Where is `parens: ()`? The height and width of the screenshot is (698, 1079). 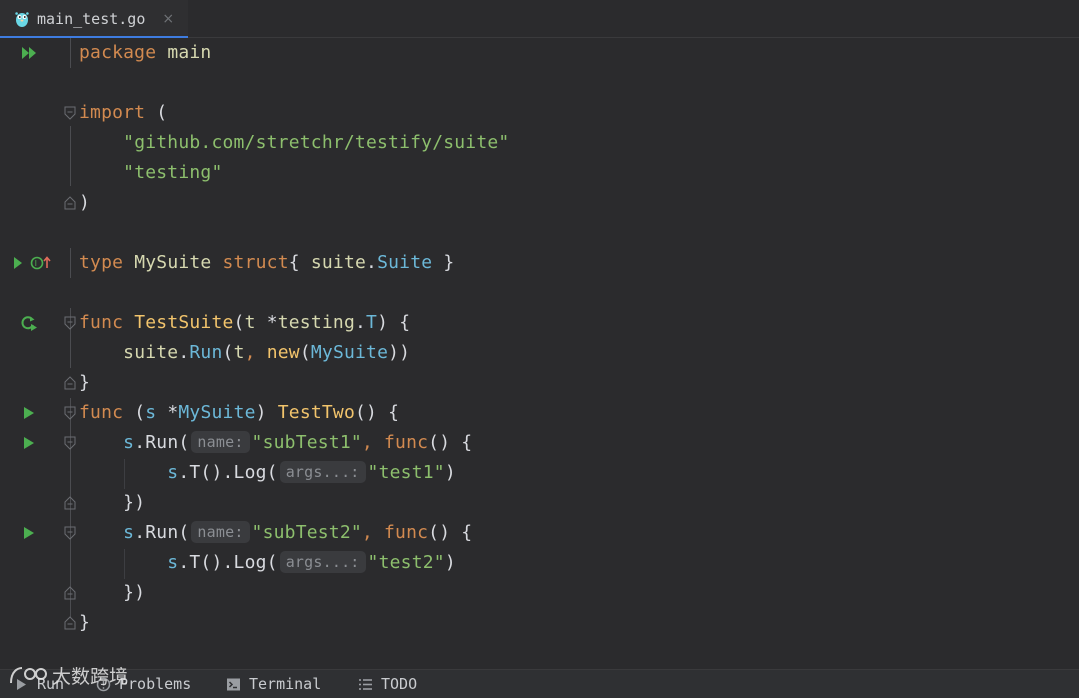
parens: () is located at coordinates (366, 412).